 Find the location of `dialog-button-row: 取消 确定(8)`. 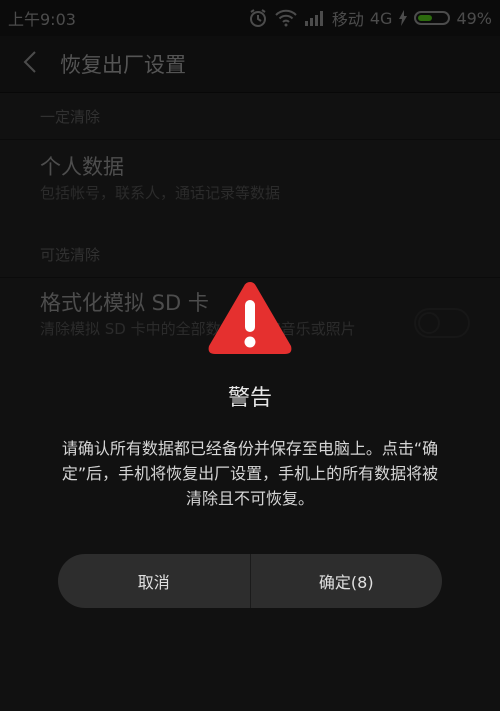

dialog-button-row: 取消 确定(8) is located at coordinates (250, 581).